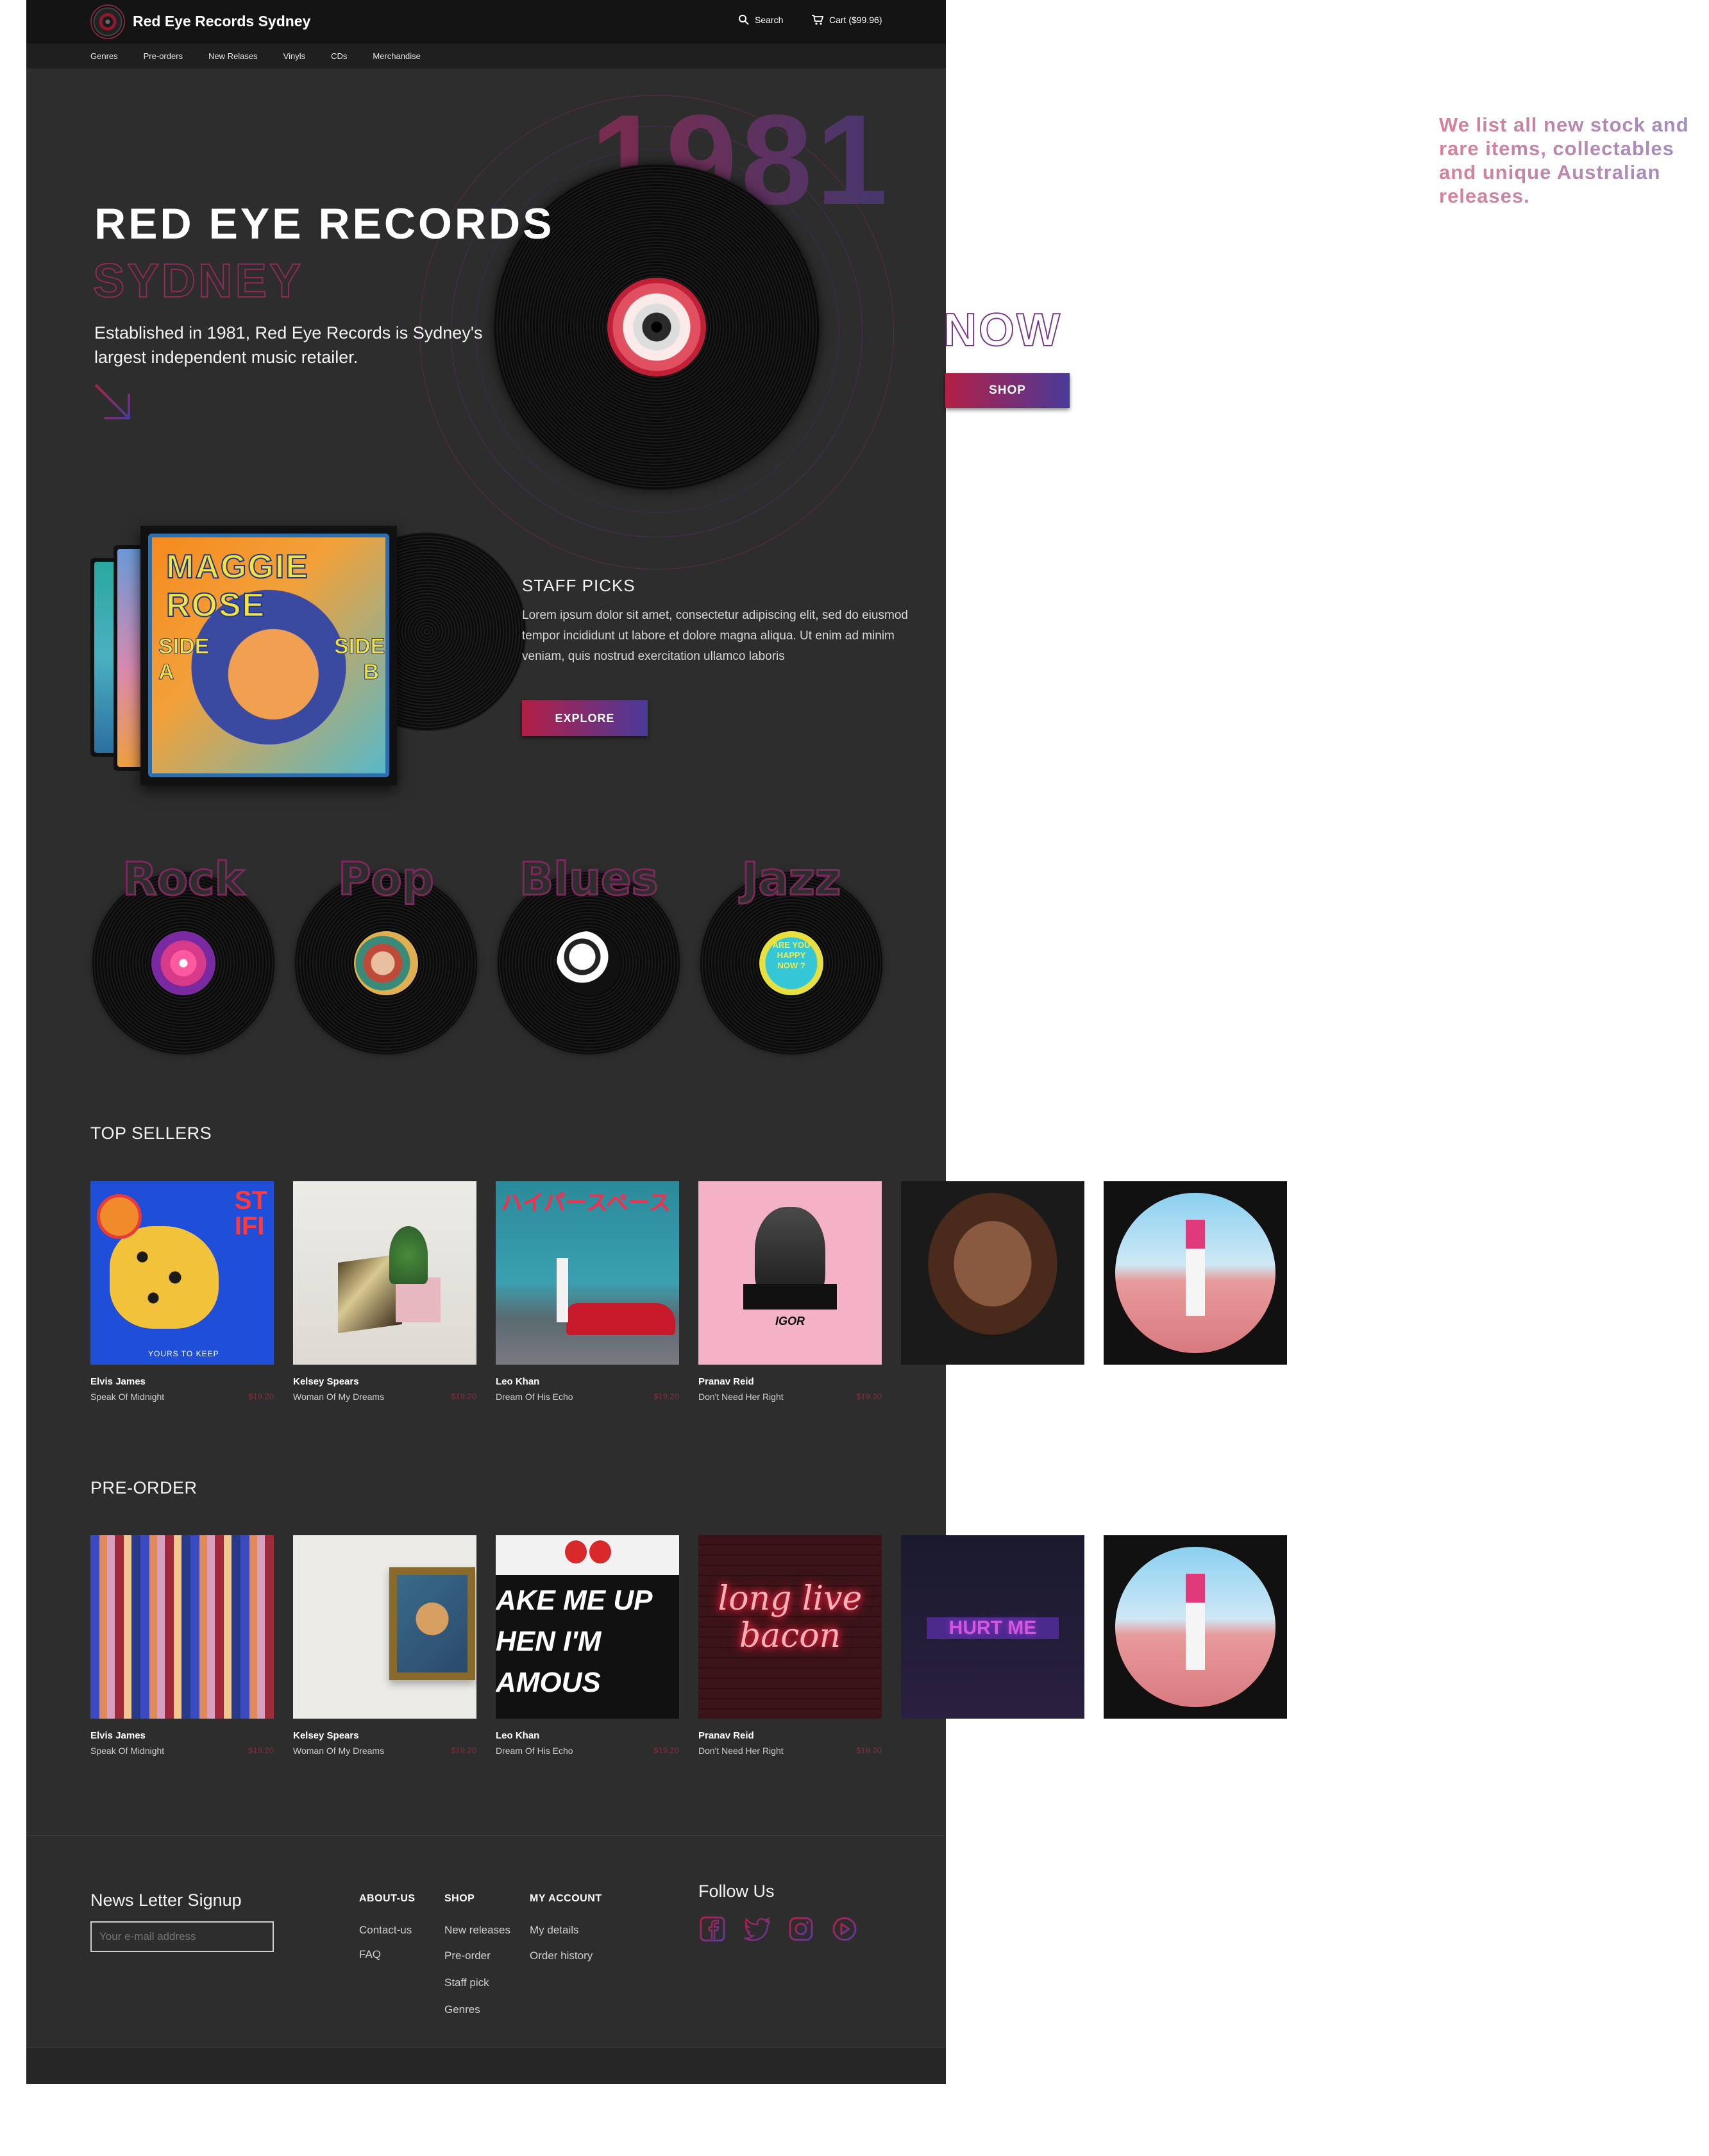 The width and height of the screenshot is (1709, 2156). What do you see at coordinates (736, 1891) in the screenshot?
I see `follow-us-title: Follow Us` at bounding box center [736, 1891].